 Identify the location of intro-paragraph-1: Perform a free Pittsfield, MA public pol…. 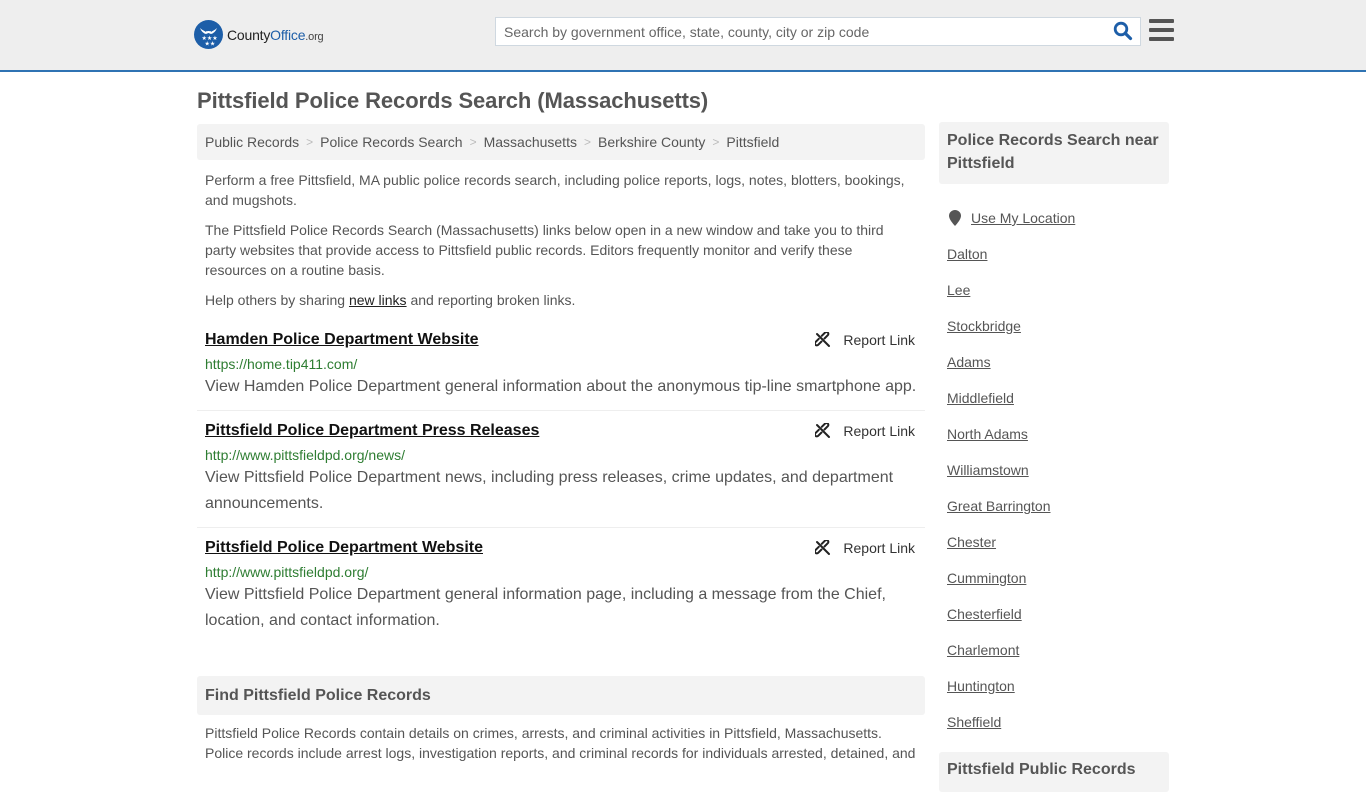
(555, 190).